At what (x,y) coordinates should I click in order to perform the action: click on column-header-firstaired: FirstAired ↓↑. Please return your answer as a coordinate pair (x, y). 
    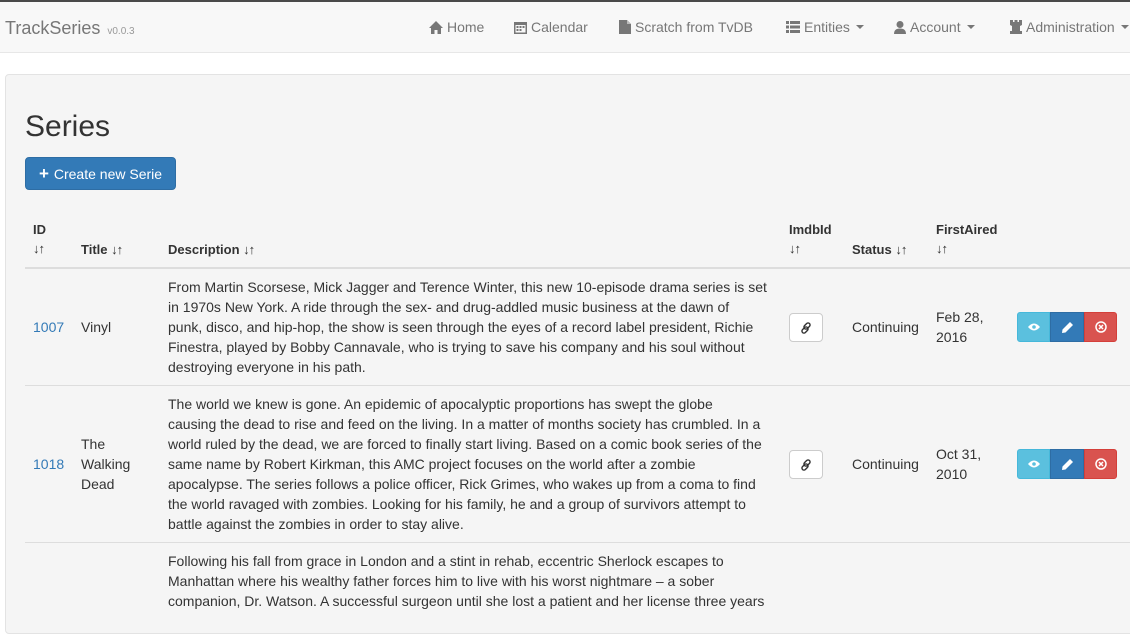
    Looking at the image, I should click on (966, 239).